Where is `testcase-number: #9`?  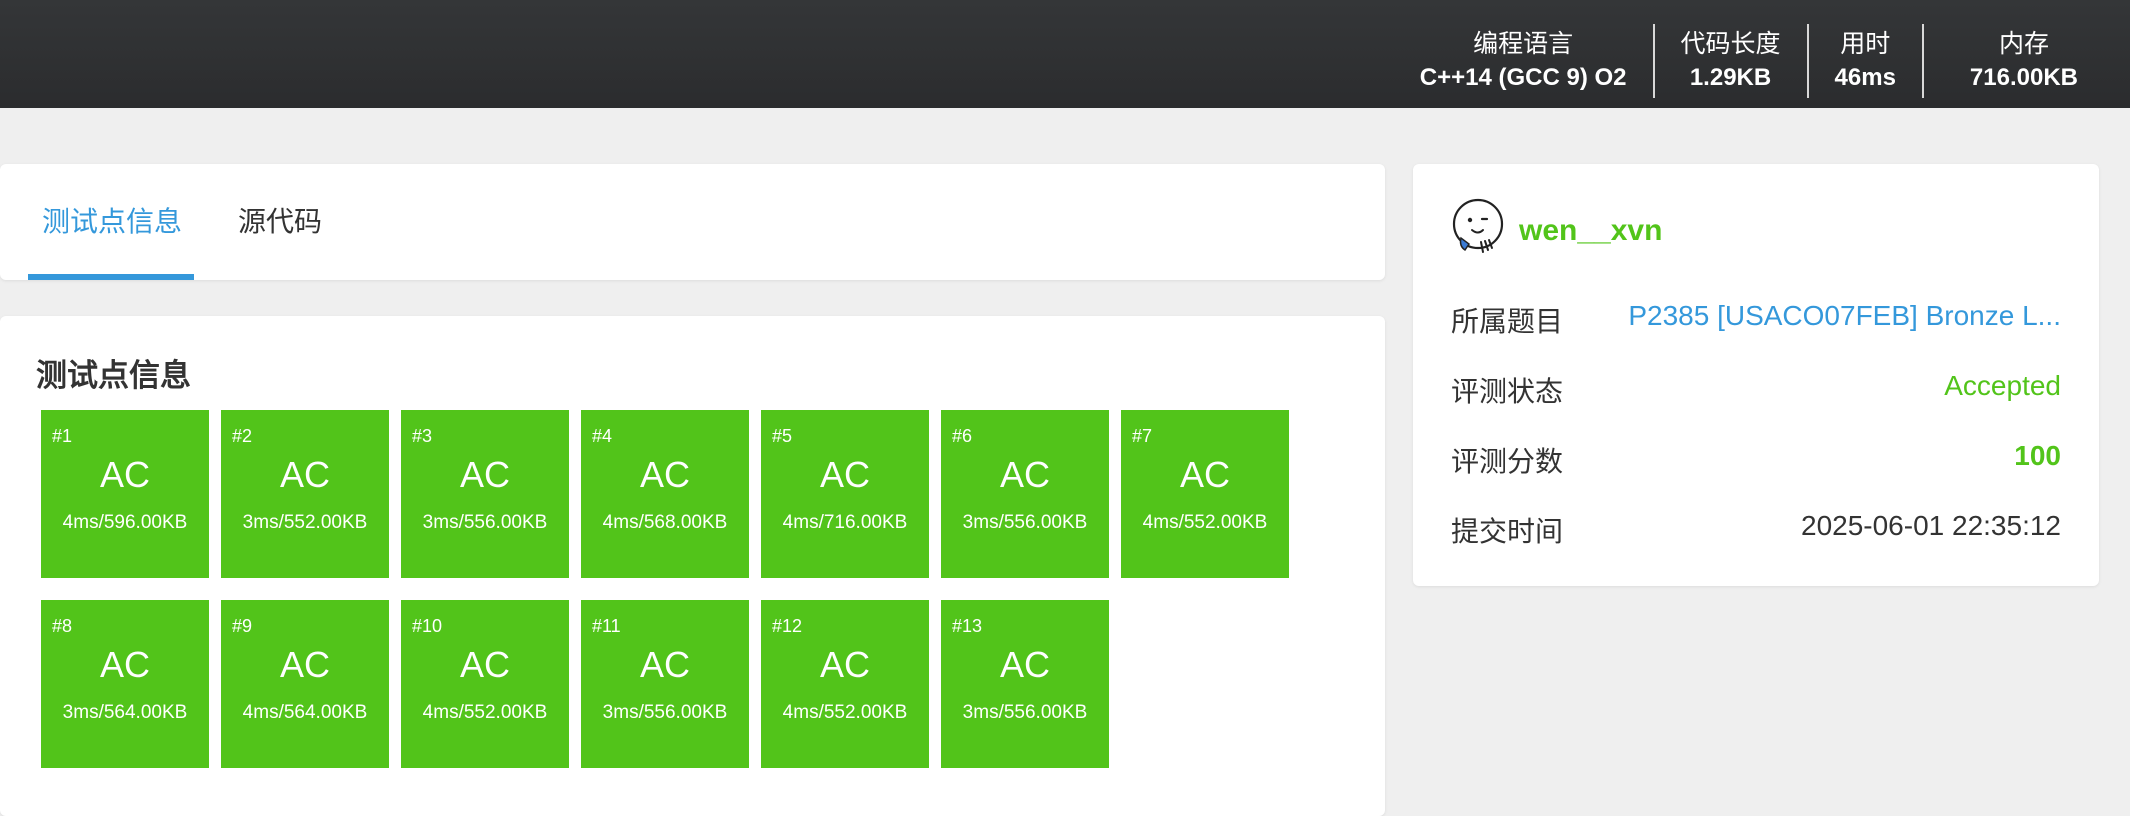 testcase-number: #9 is located at coordinates (242, 626).